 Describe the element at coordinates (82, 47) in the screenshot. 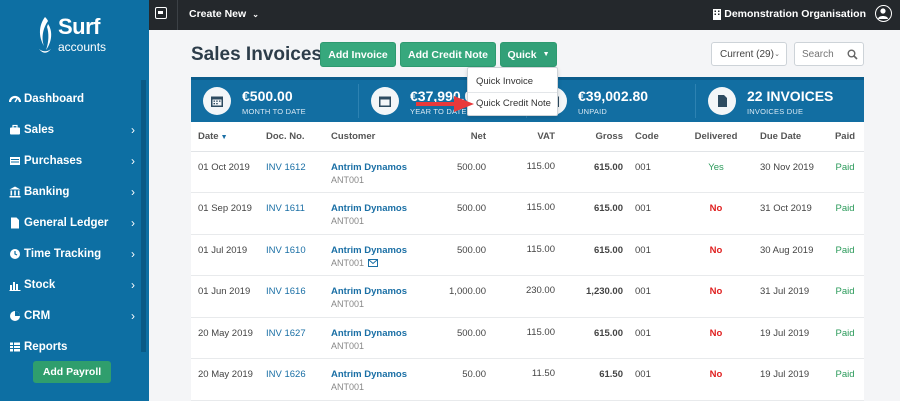

I see `brand-subname: accounts` at that location.